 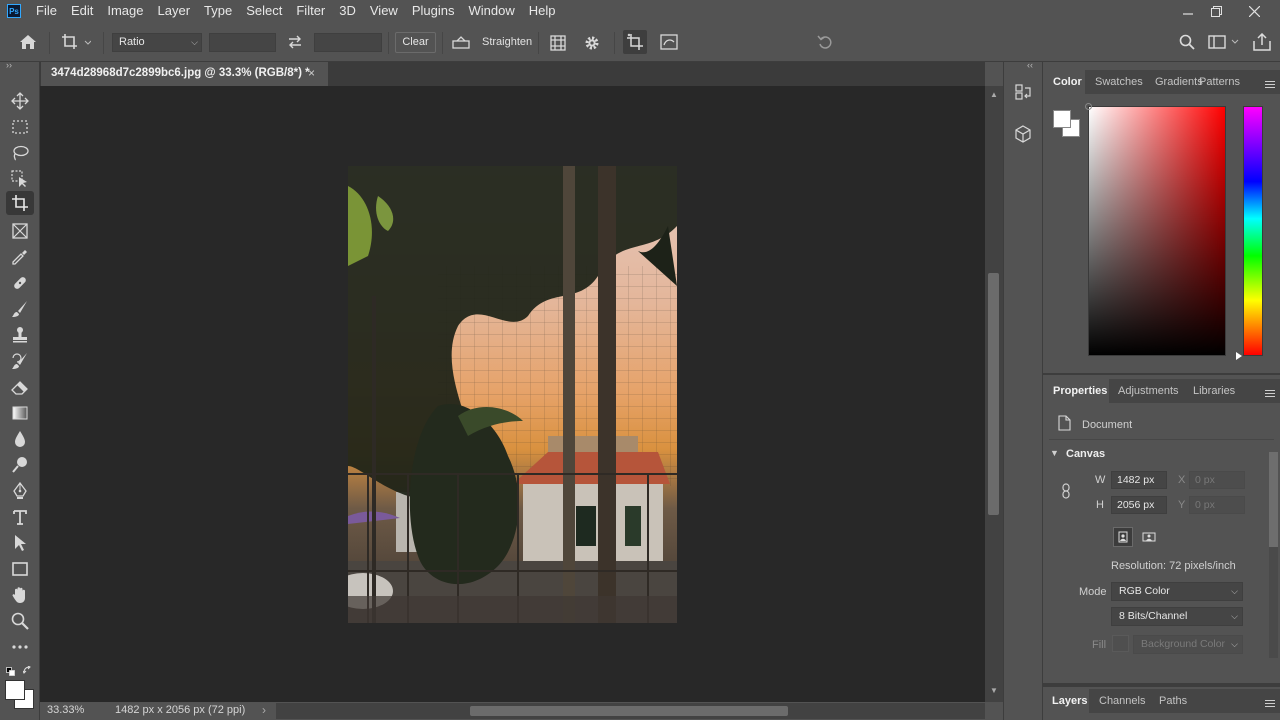 I want to click on crop-width-input, so click(x=242, y=42).